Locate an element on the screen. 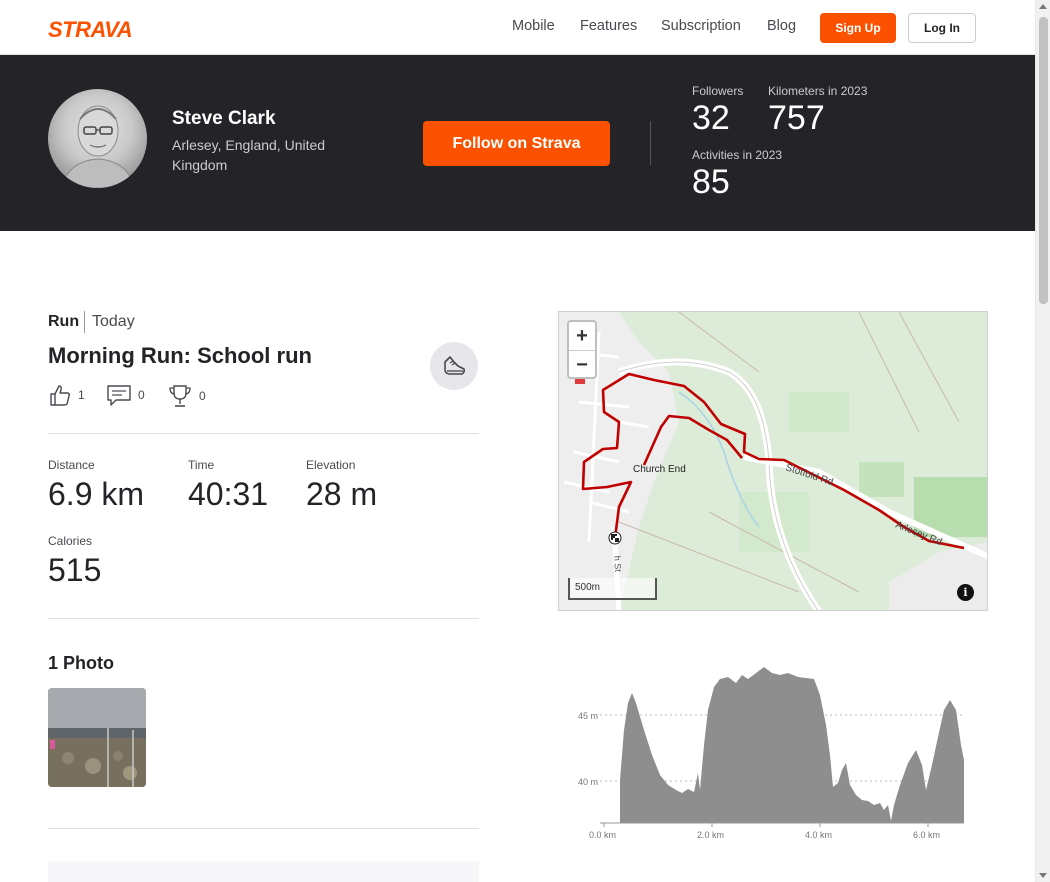 This screenshot has height=882, width=1050. follow-button: Follow on Strava is located at coordinates (516, 143).